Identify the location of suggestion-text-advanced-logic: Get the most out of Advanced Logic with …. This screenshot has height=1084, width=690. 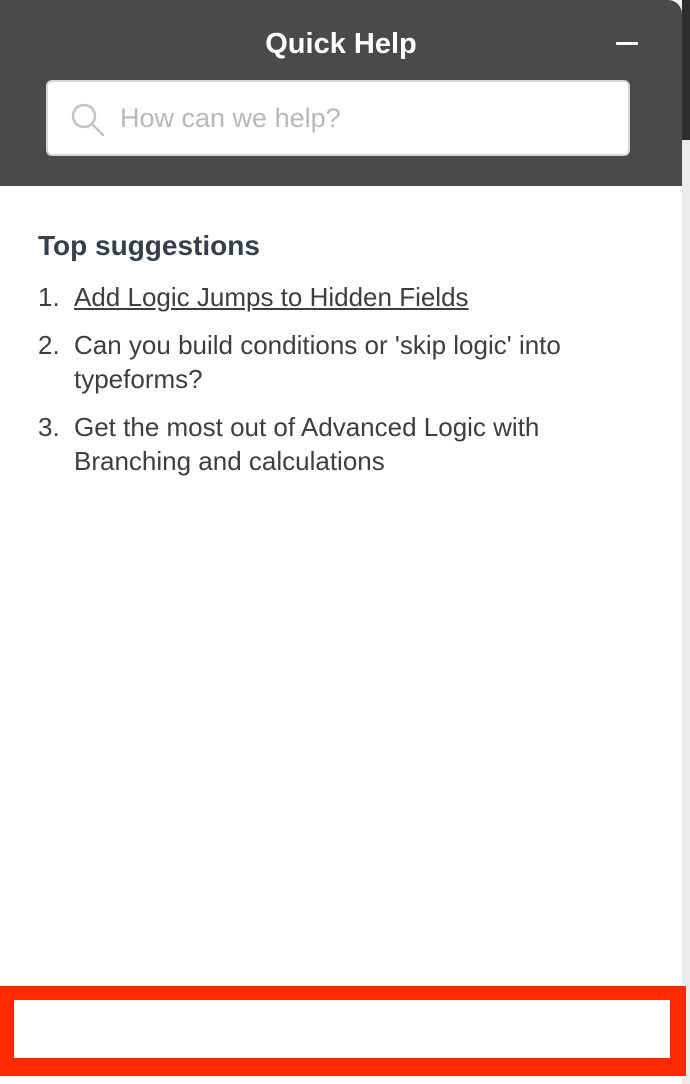
(361, 444).